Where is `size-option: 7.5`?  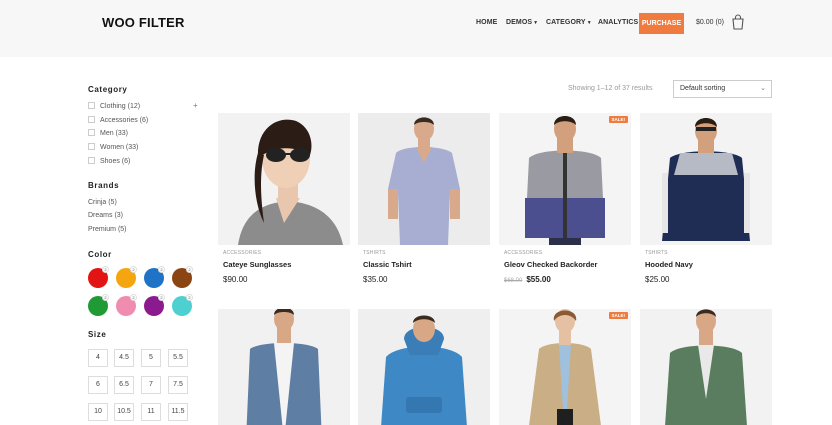 size-option: 7.5 is located at coordinates (178, 385).